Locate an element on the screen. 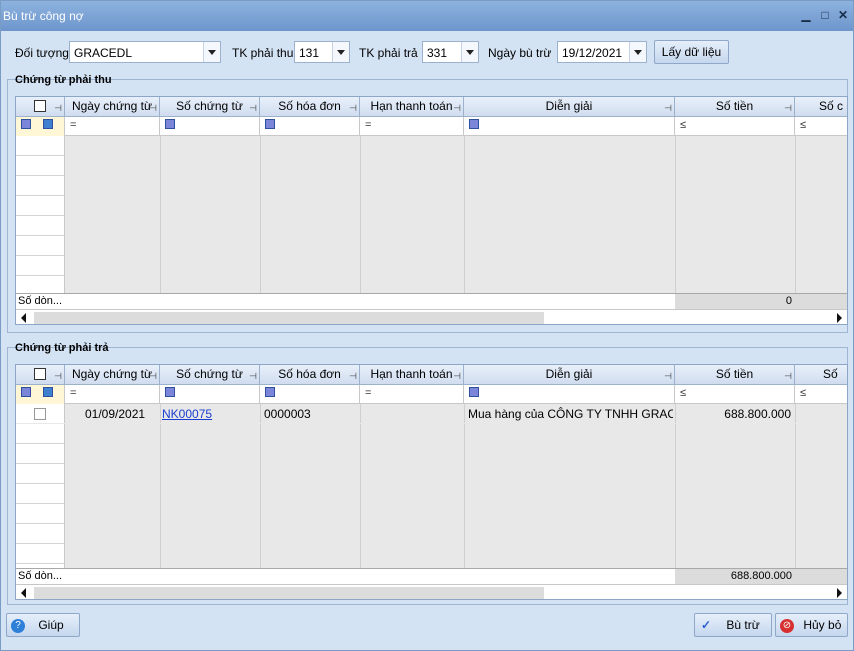 Image resolution: width=854 pixels, height=651 pixels. doi-tuong-value: GRACEDL is located at coordinates (103, 53).